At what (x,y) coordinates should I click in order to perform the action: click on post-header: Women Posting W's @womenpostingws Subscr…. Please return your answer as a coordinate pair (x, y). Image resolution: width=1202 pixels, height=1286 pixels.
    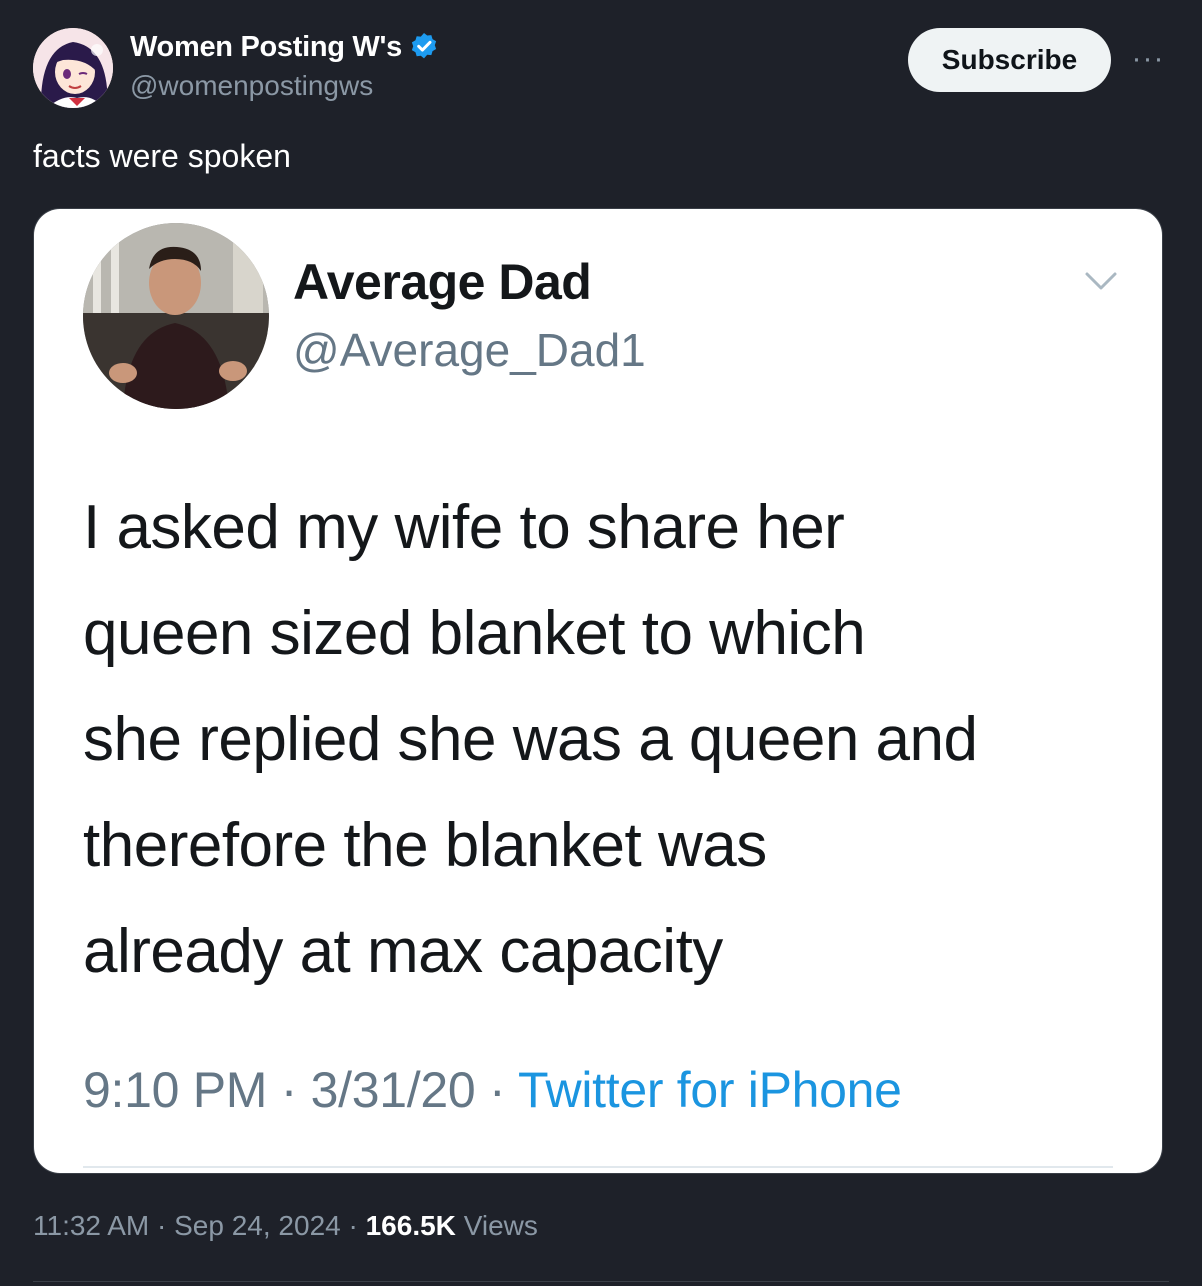
    Looking at the image, I should click on (601, 60).